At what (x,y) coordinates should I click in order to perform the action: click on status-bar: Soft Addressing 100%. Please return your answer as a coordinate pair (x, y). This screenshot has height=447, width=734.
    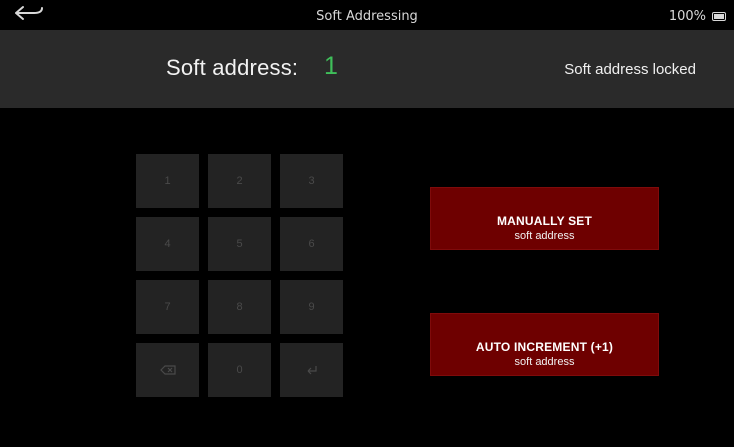
    Looking at the image, I should click on (367, 15).